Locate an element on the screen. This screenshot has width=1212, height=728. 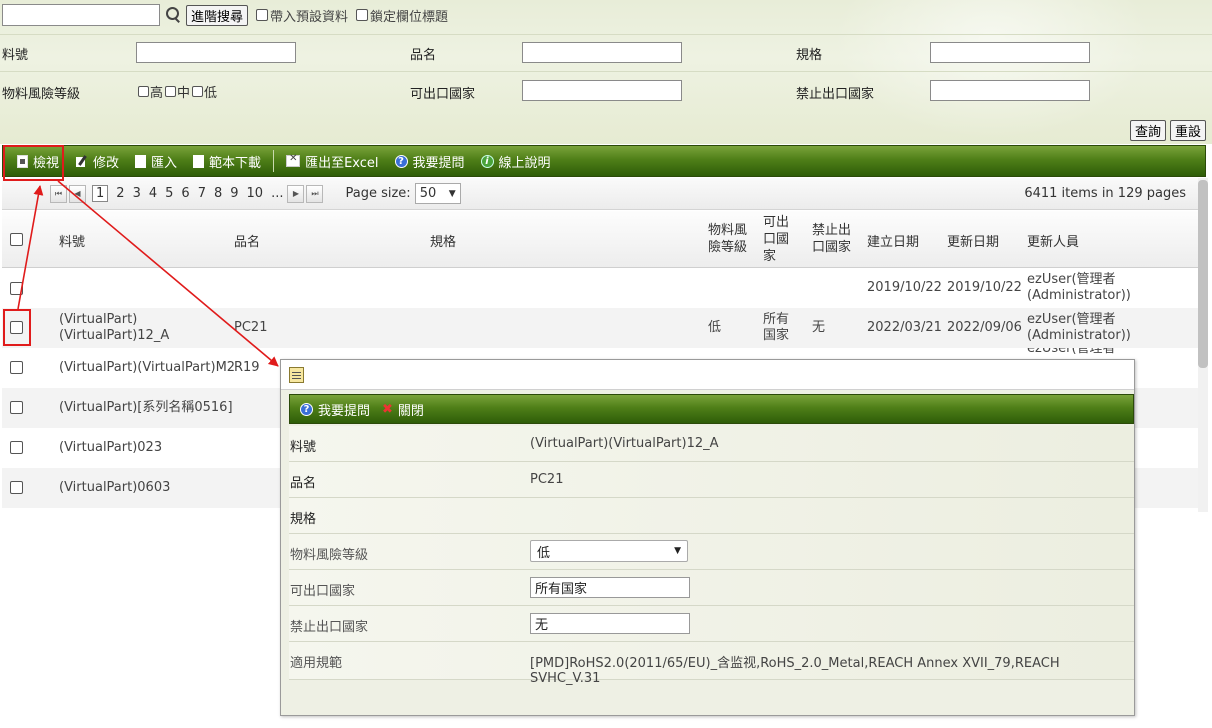
col-part-no: 料號 is located at coordinates (72, 240).